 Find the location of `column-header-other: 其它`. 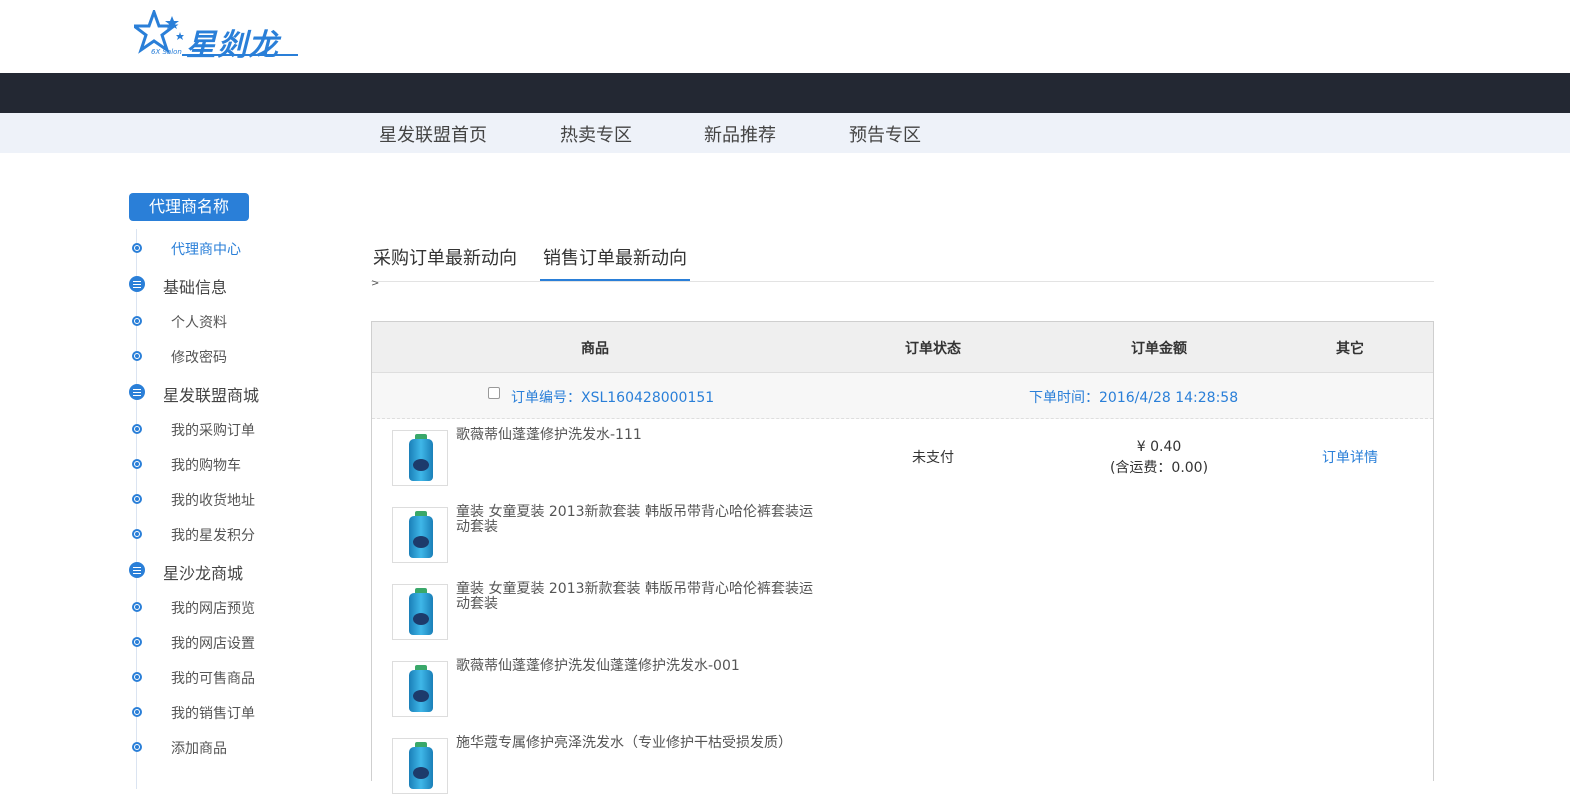

column-header-other: 其它 is located at coordinates (1350, 349).